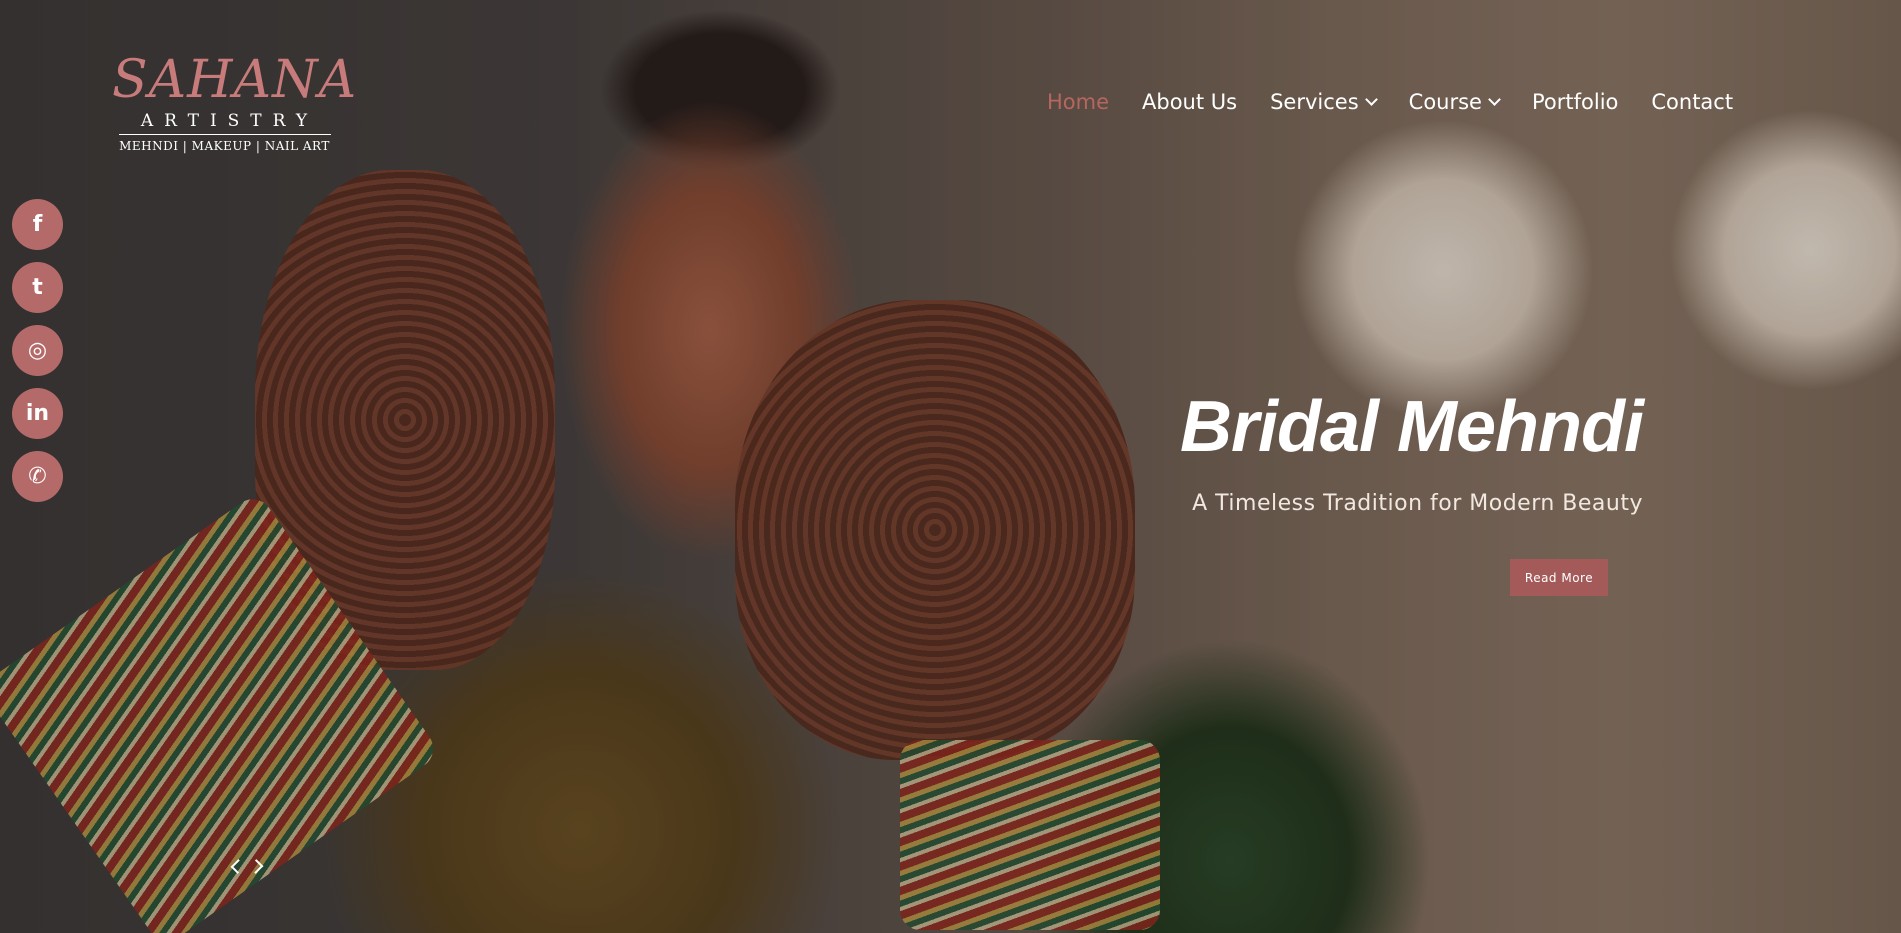  I want to click on chevron-right-icon, so click(256, 866).